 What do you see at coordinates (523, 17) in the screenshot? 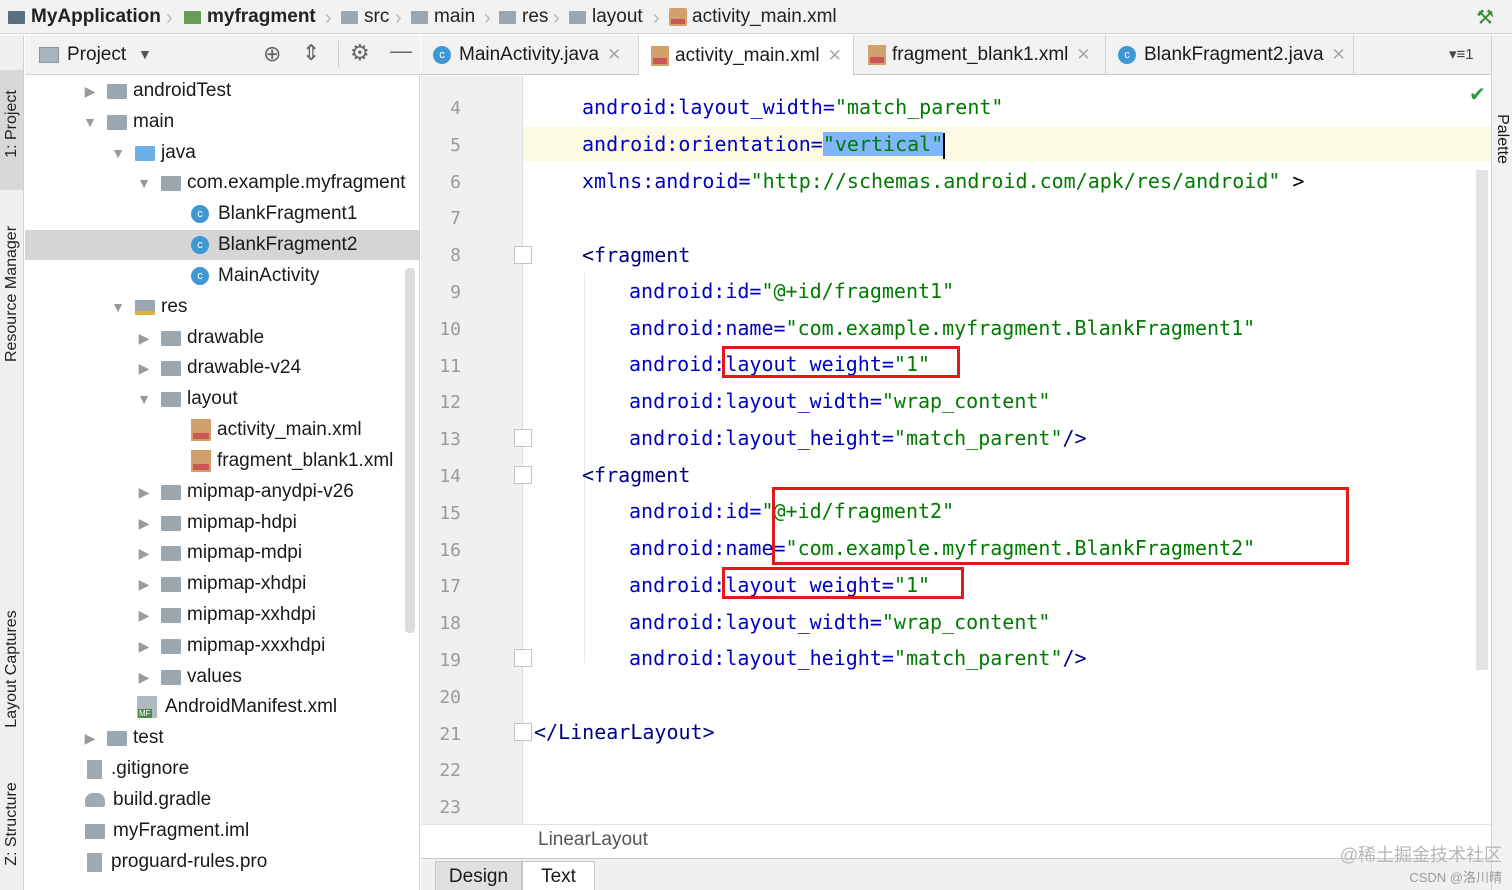
I see `crumb-res: res` at bounding box center [523, 17].